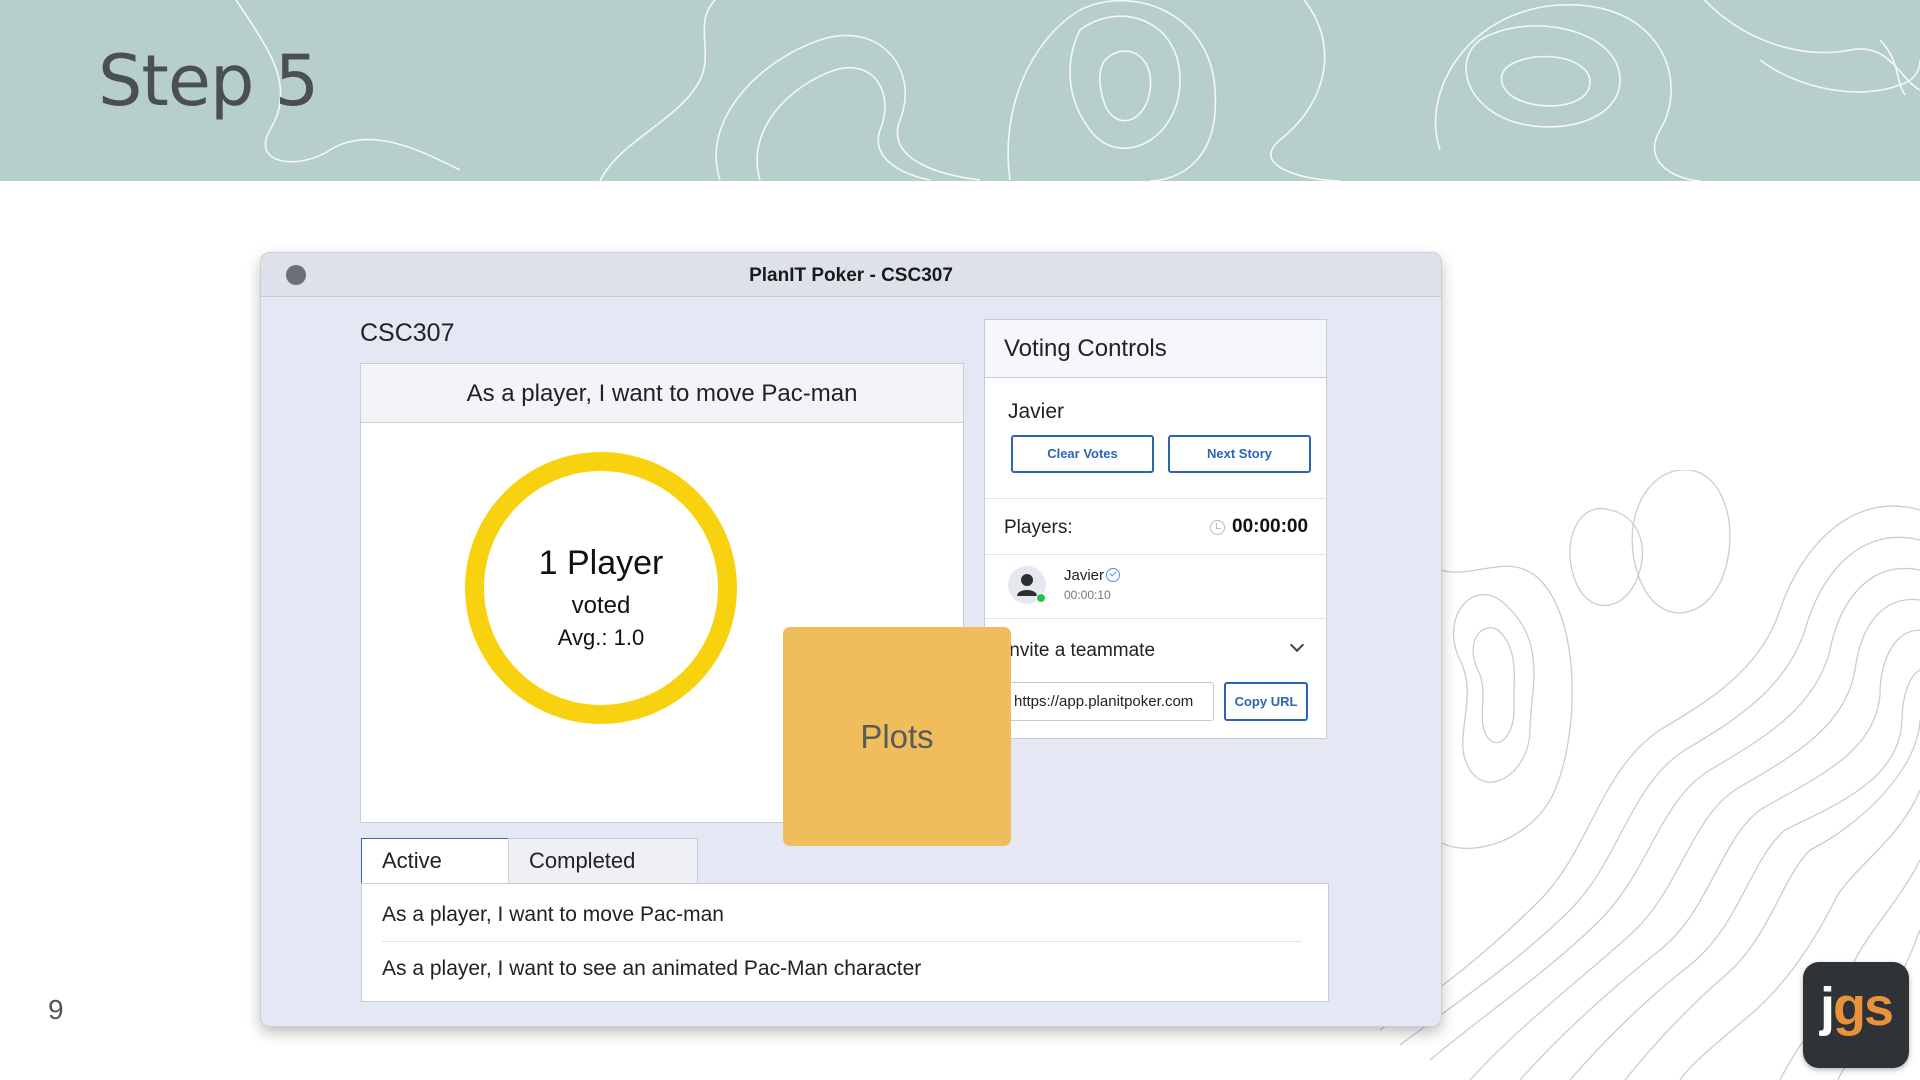  I want to click on invite-teammate-toggle: Invite a teammate, so click(1079, 651).